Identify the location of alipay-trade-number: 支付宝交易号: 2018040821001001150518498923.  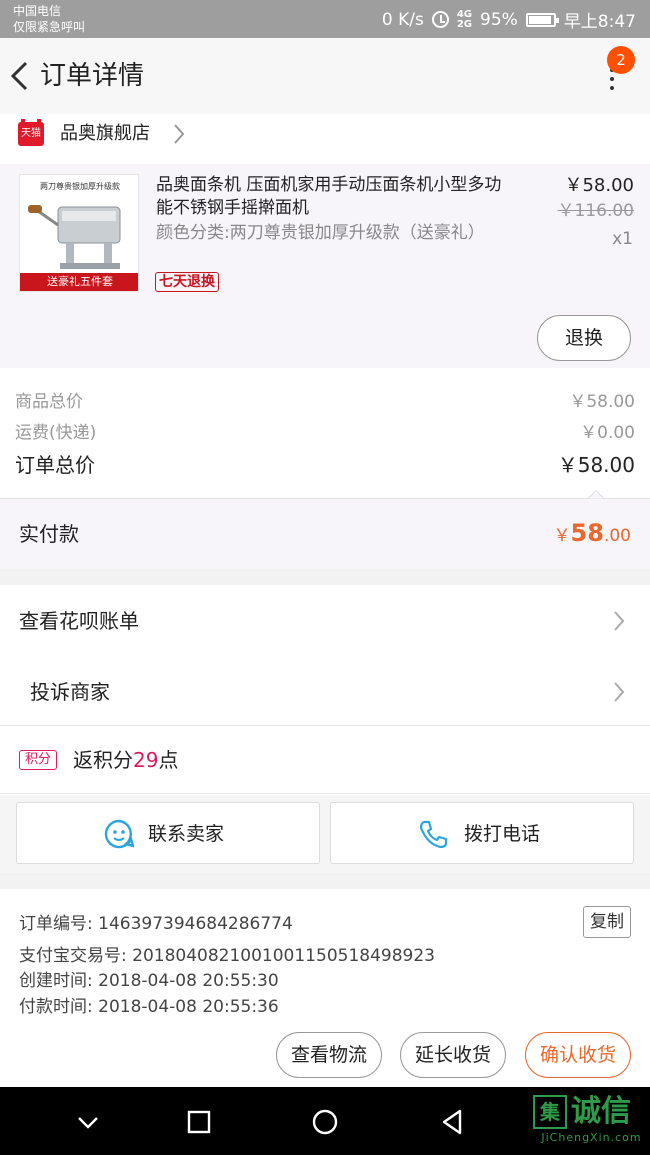
(227, 956).